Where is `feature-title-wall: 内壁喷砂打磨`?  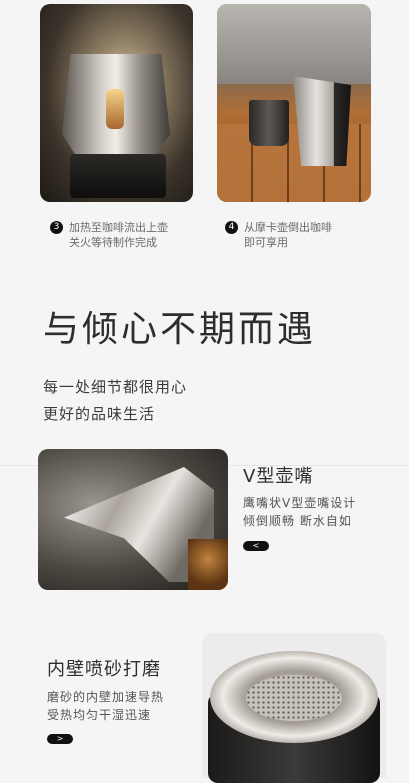
feature-title-wall: 内壁喷砂打磨 is located at coordinates (104, 669).